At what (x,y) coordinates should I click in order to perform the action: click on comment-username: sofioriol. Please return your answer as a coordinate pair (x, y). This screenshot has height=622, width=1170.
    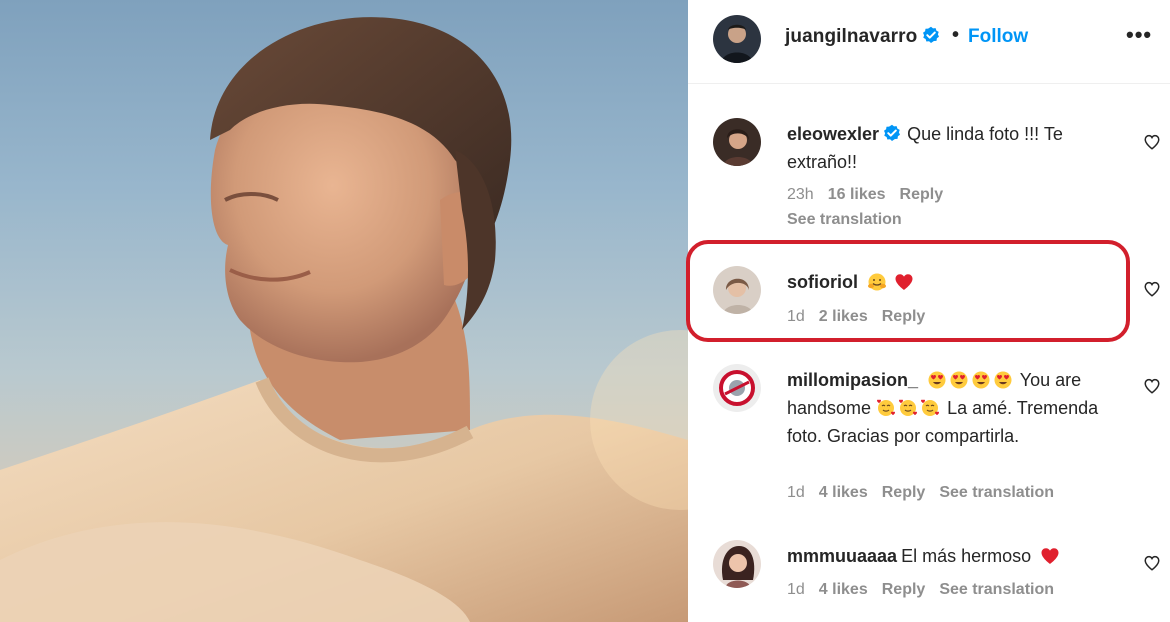
    Looking at the image, I should click on (822, 282).